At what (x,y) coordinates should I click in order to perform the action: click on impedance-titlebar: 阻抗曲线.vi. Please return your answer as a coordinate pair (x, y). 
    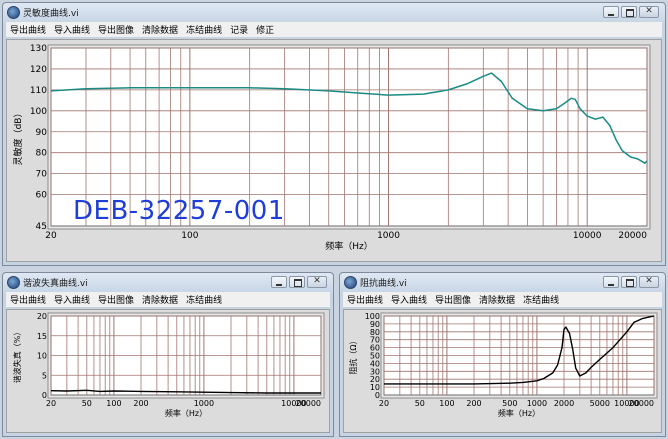
    Looking at the image, I should click on (502, 282).